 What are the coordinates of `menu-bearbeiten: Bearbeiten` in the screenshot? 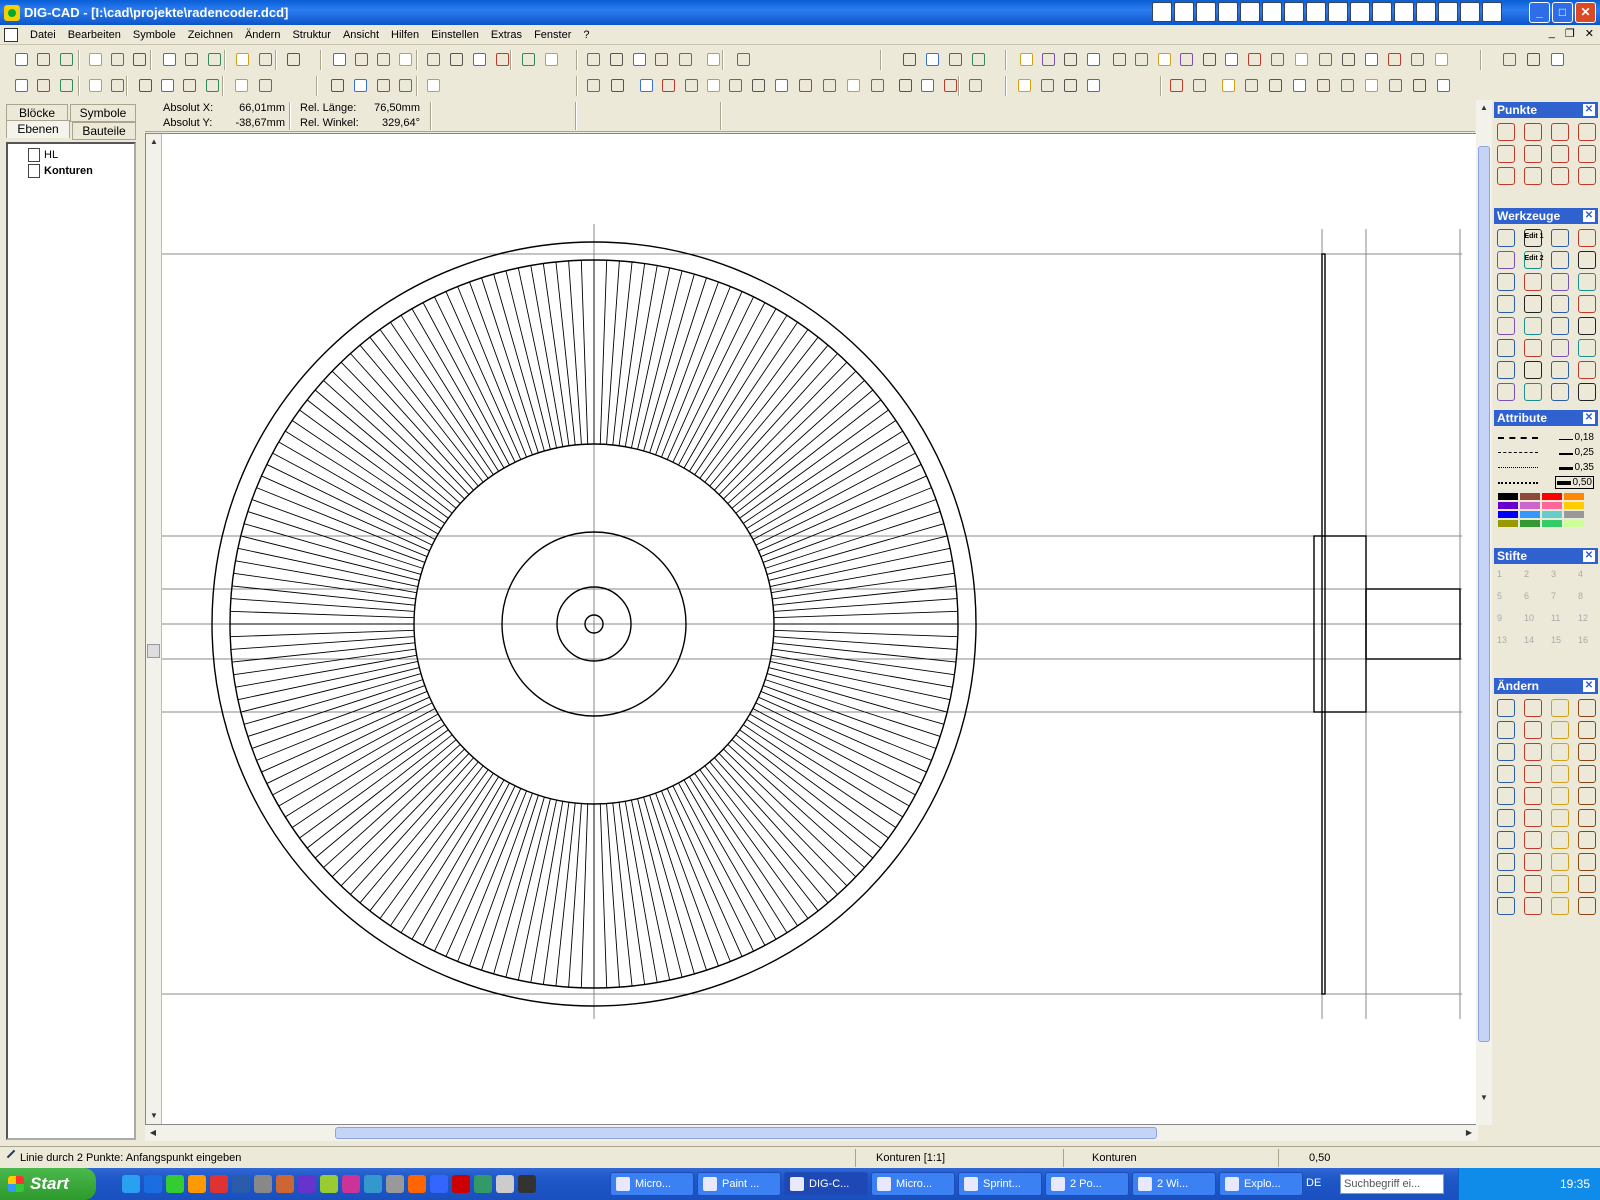 It's located at (94, 35).